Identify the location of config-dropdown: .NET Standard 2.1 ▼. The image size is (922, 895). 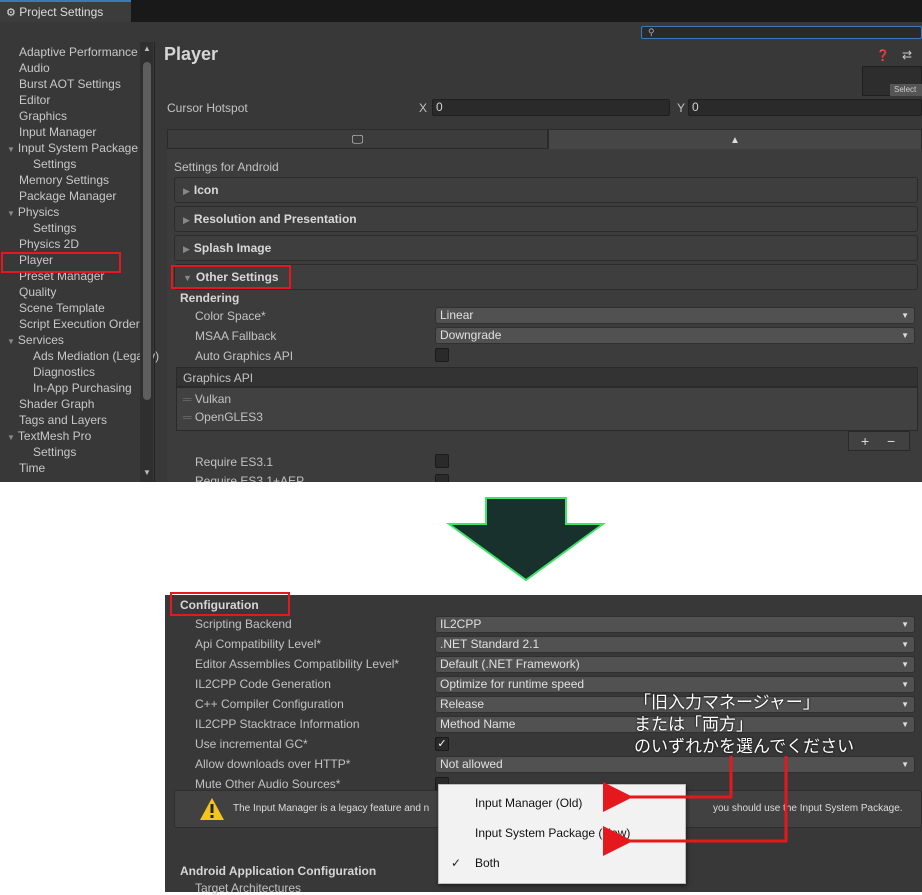
(675, 644).